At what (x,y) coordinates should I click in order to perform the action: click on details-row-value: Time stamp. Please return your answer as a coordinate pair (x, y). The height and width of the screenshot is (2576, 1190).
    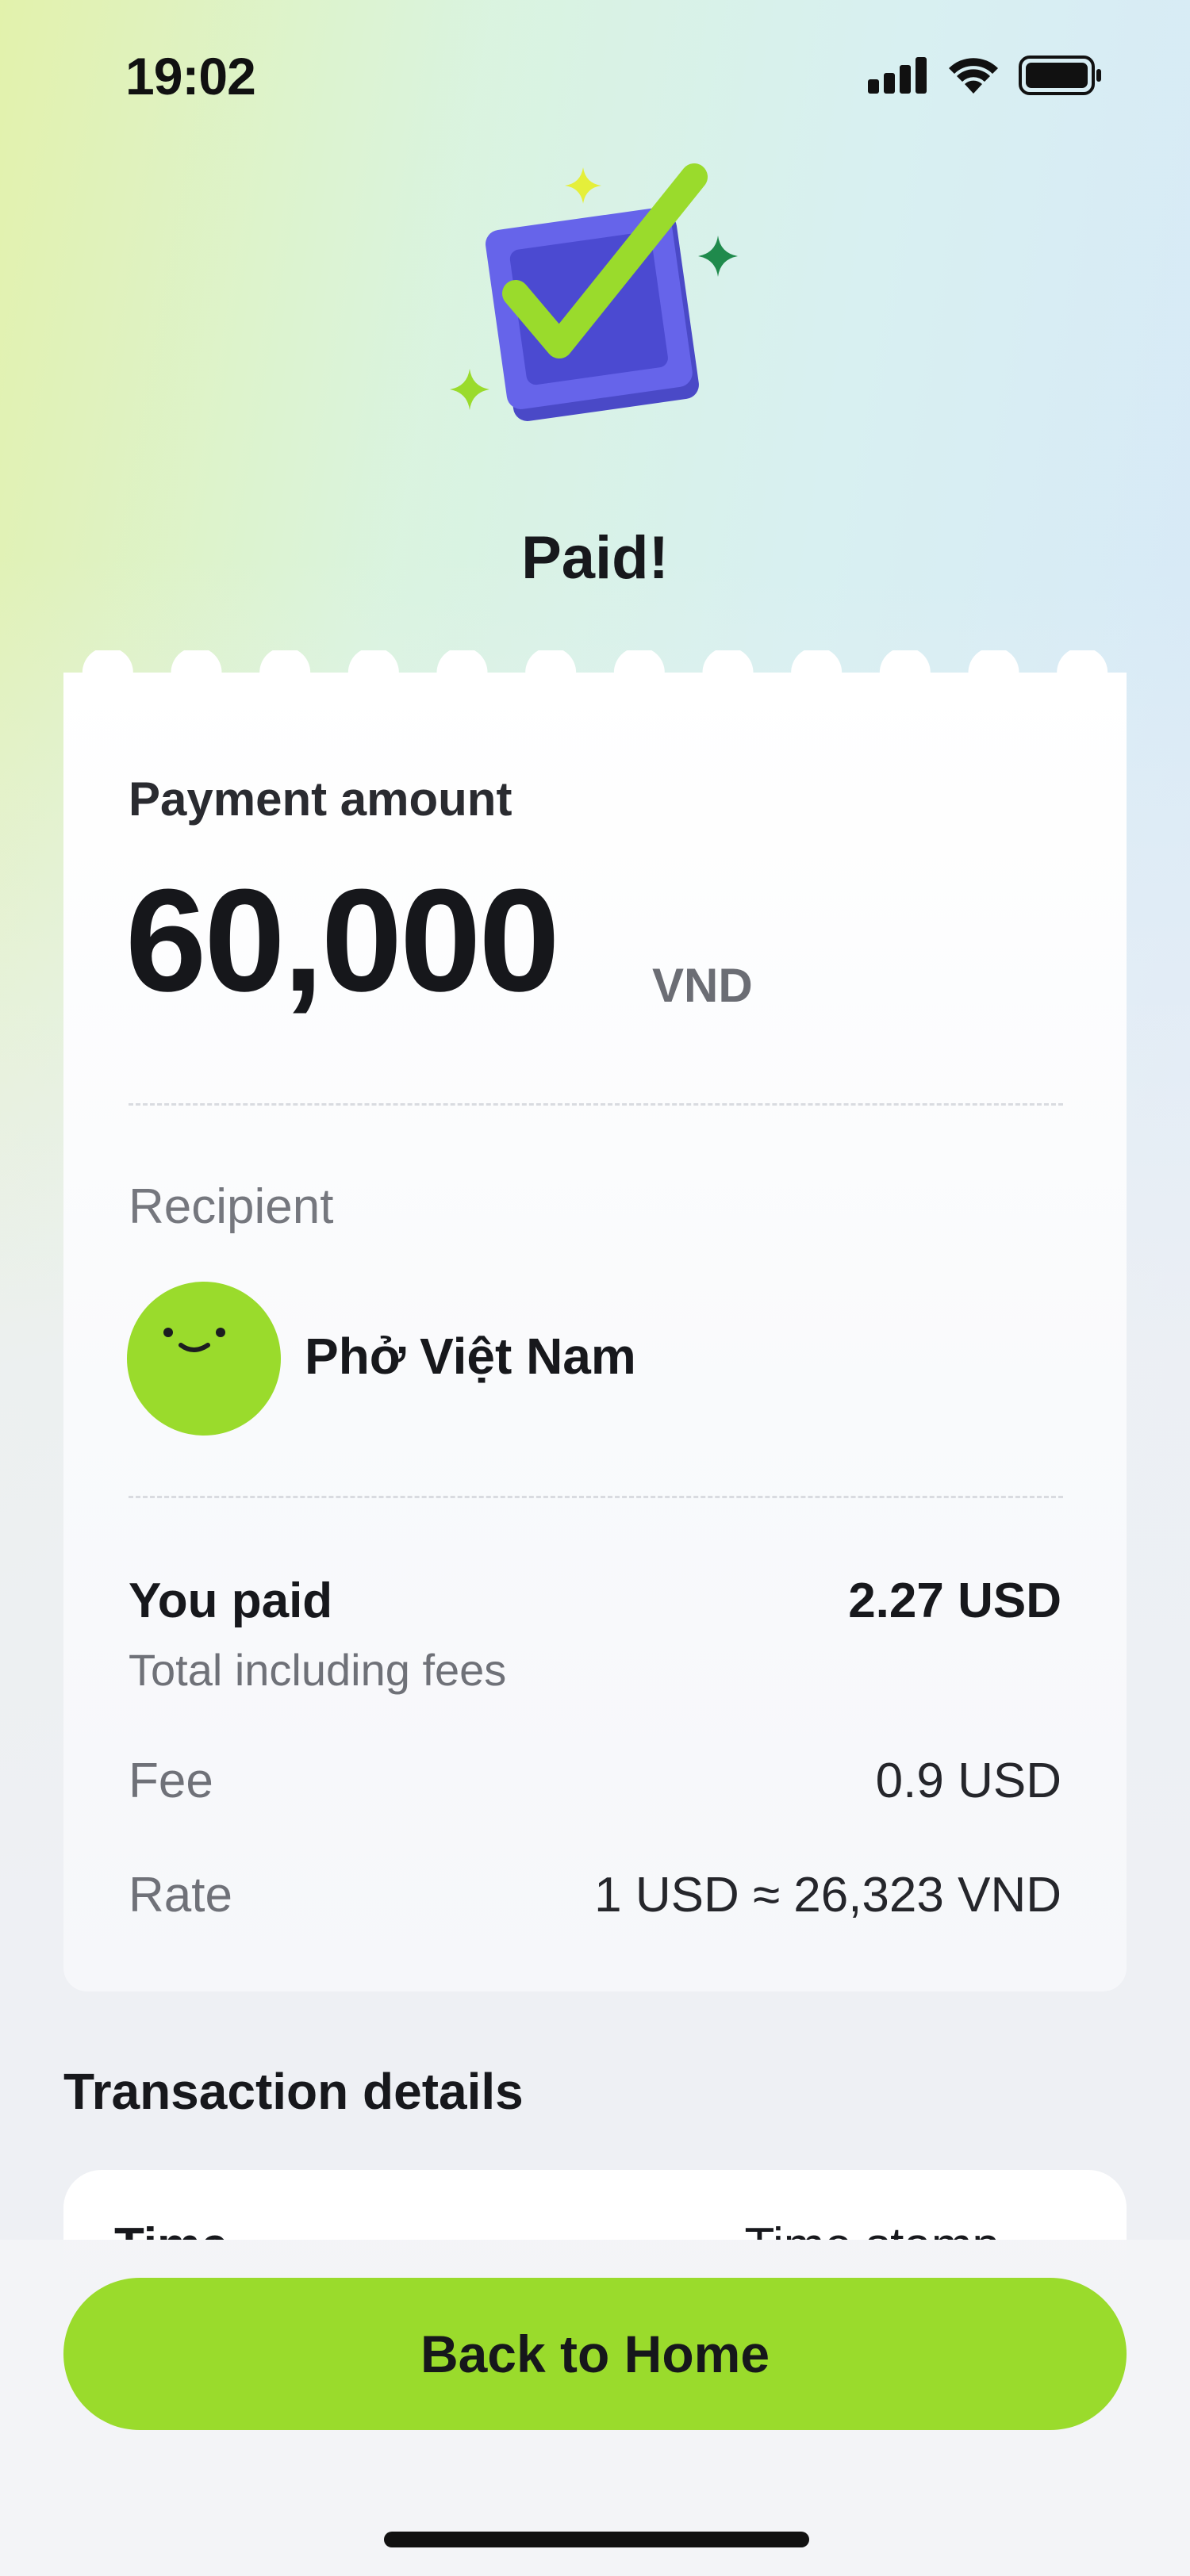
    Looking at the image, I should click on (872, 2229).